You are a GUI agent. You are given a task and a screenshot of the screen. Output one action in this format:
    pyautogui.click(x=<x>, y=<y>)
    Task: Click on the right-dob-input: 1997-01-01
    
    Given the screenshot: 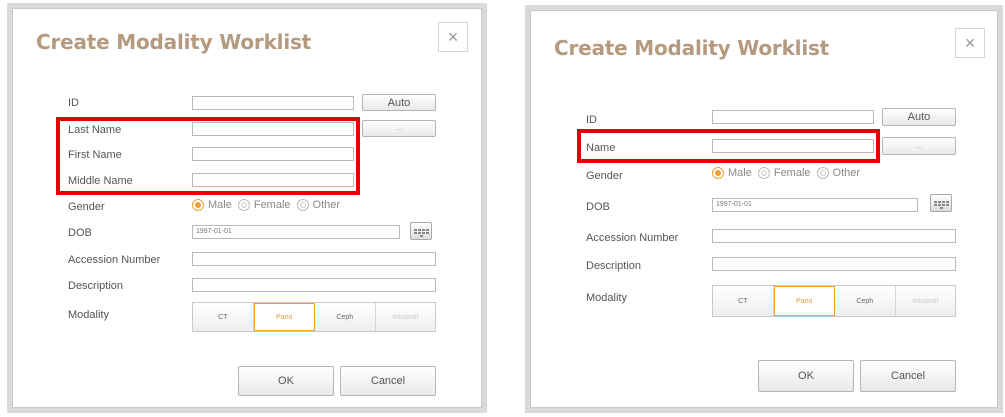 What is the action you would take?
    pyautogui.click(x=815, y=205)
    